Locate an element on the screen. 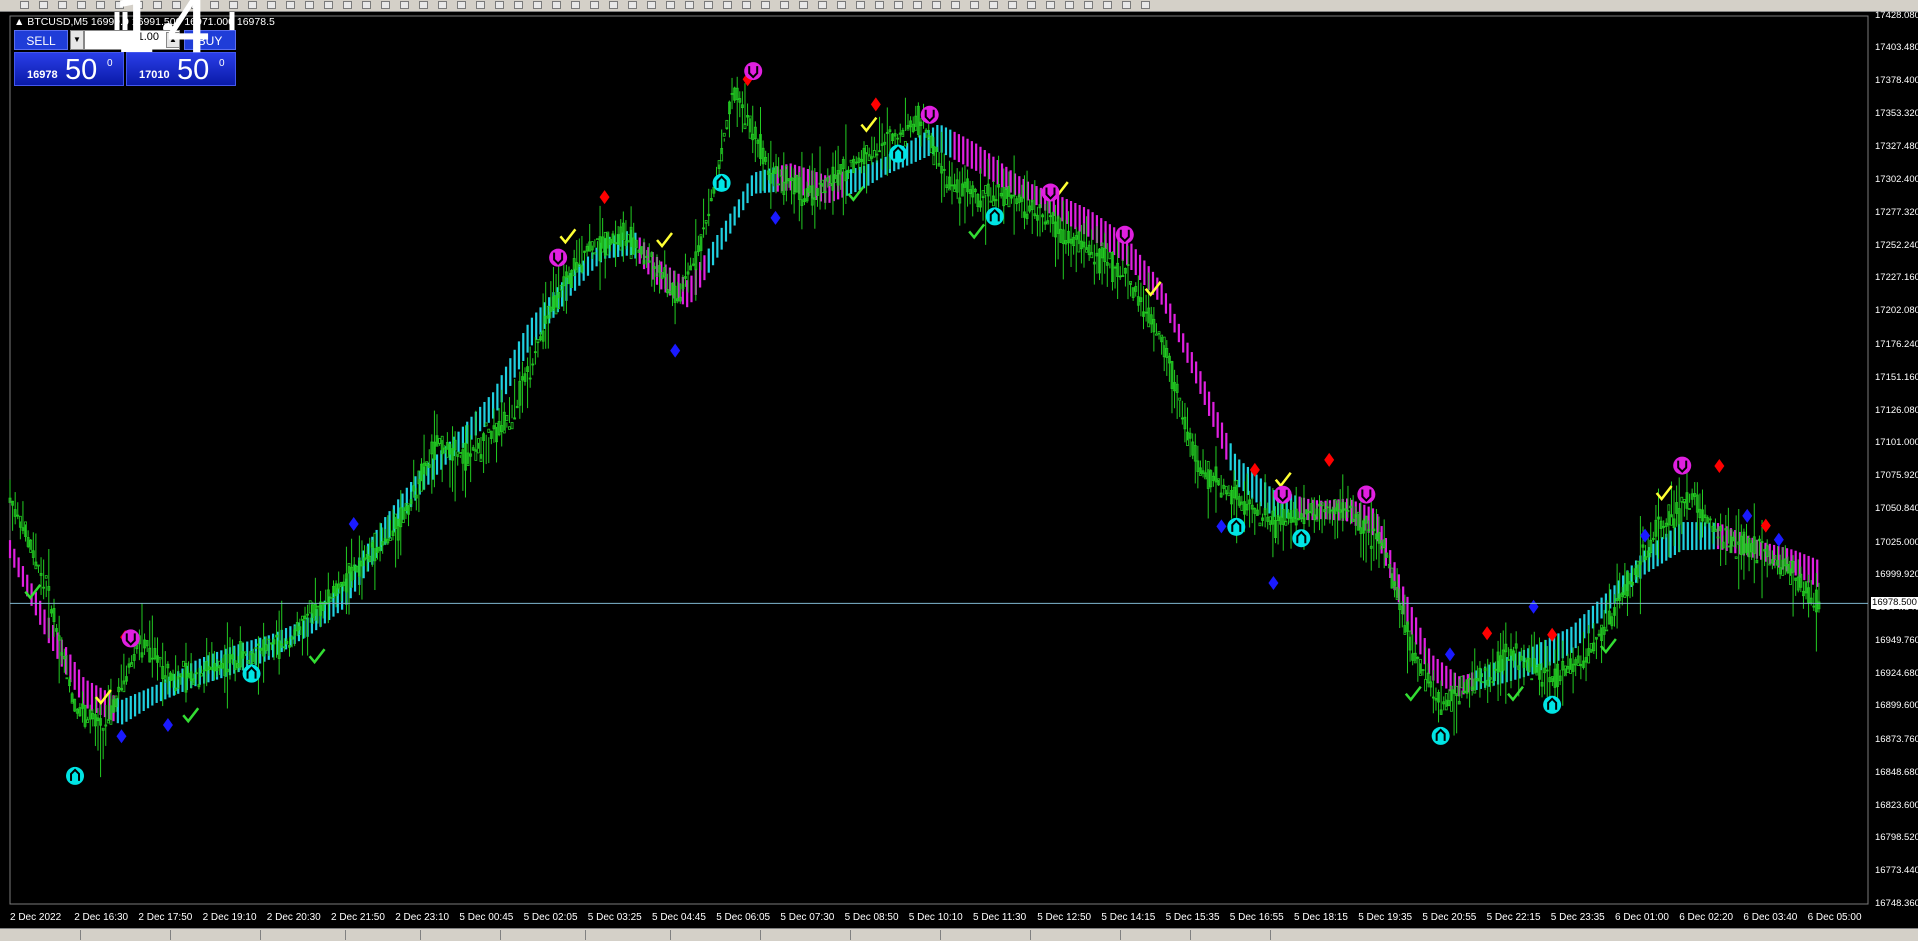 This screenshot has width=1918, height=941. price-axis-label: 17428.080 is located at coordinates (1896, 15).